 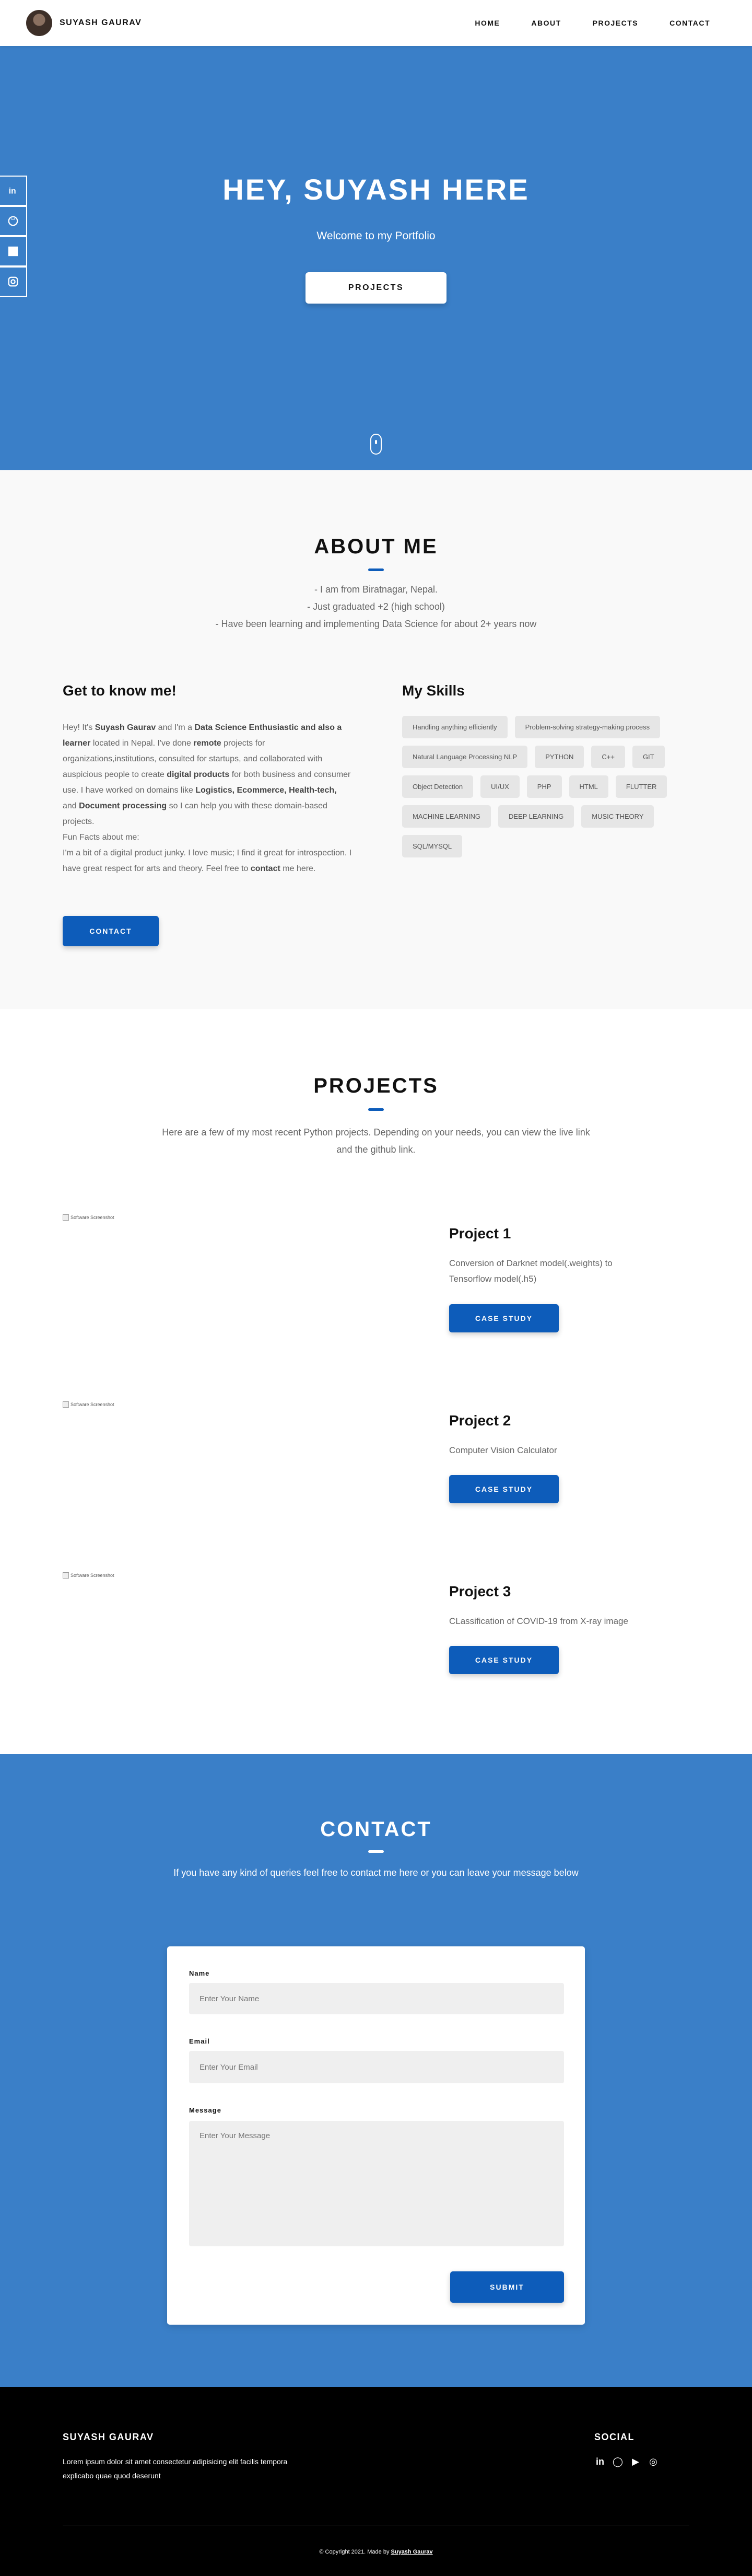 I want to click on nav-projects: PROJECTS, so click(x=615, y=23).